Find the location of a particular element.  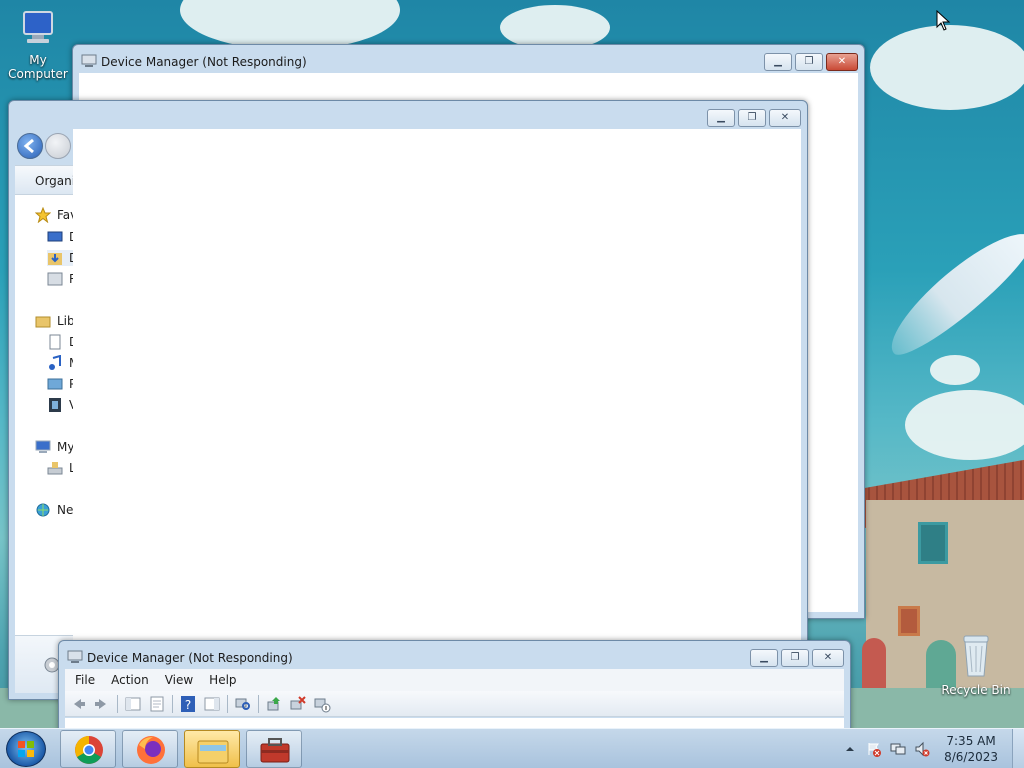

update-driver-icon is located at coordinates (274, 704).